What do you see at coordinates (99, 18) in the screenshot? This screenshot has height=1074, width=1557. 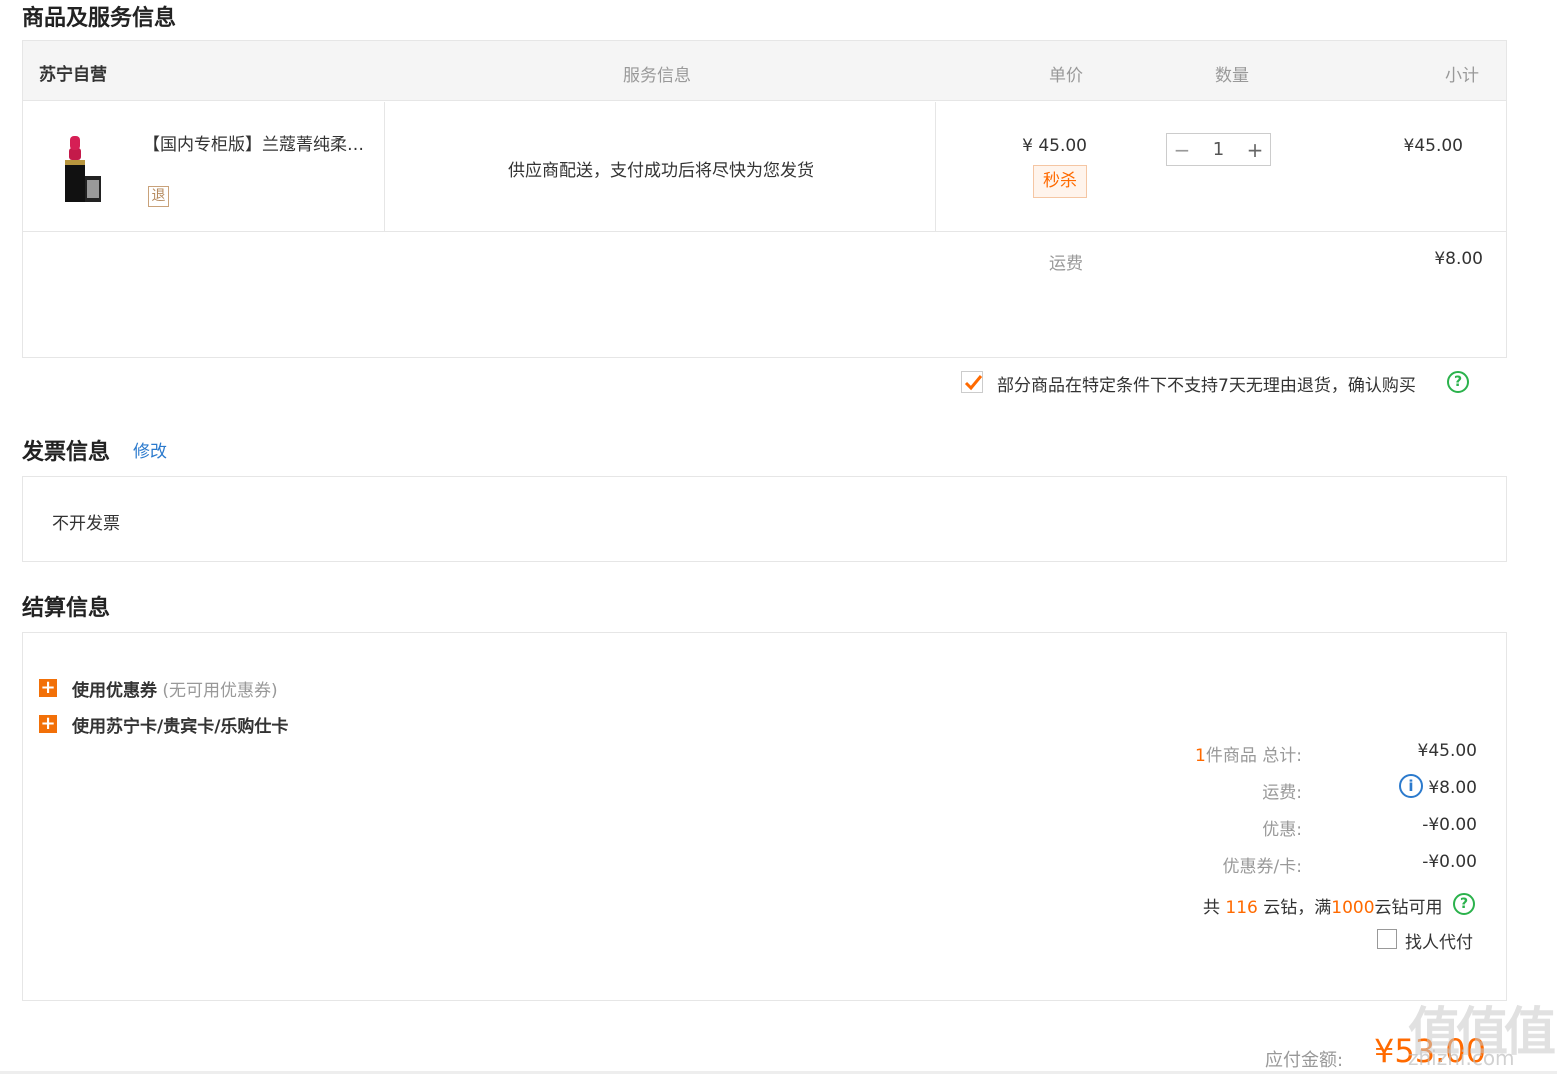 I see `goods-section-title: 商品及服务信息` at bounding box center [99, 18].